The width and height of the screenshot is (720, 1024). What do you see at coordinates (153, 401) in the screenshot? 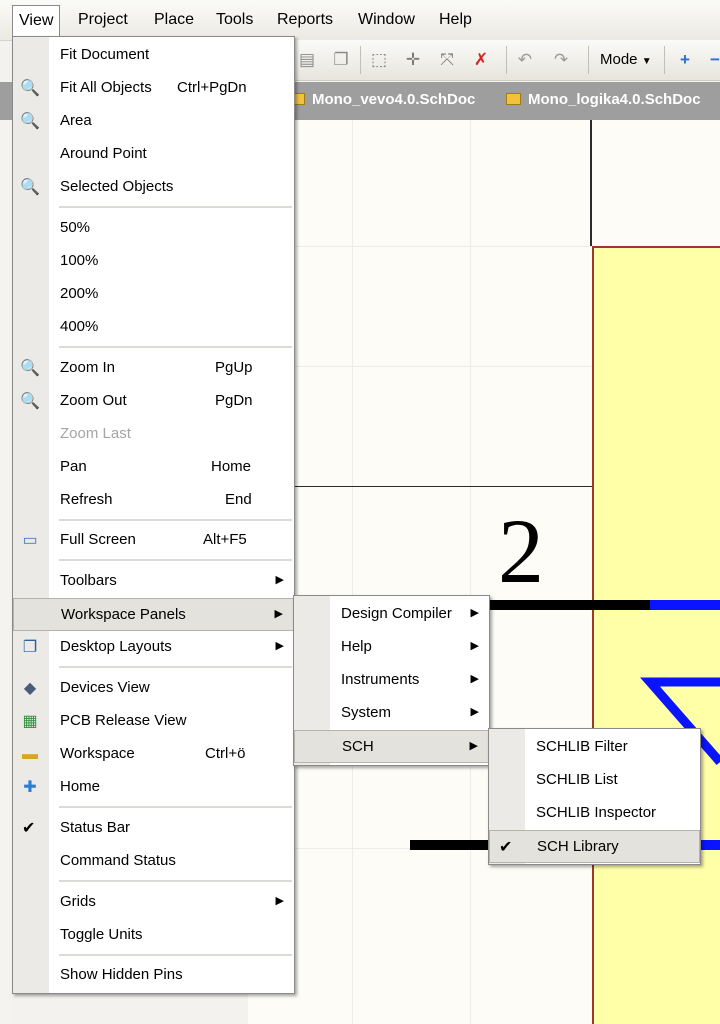
I see `menu-item-zoom-out: 🔍 Zoom Out PgDn` at bounding box center [153, 401].